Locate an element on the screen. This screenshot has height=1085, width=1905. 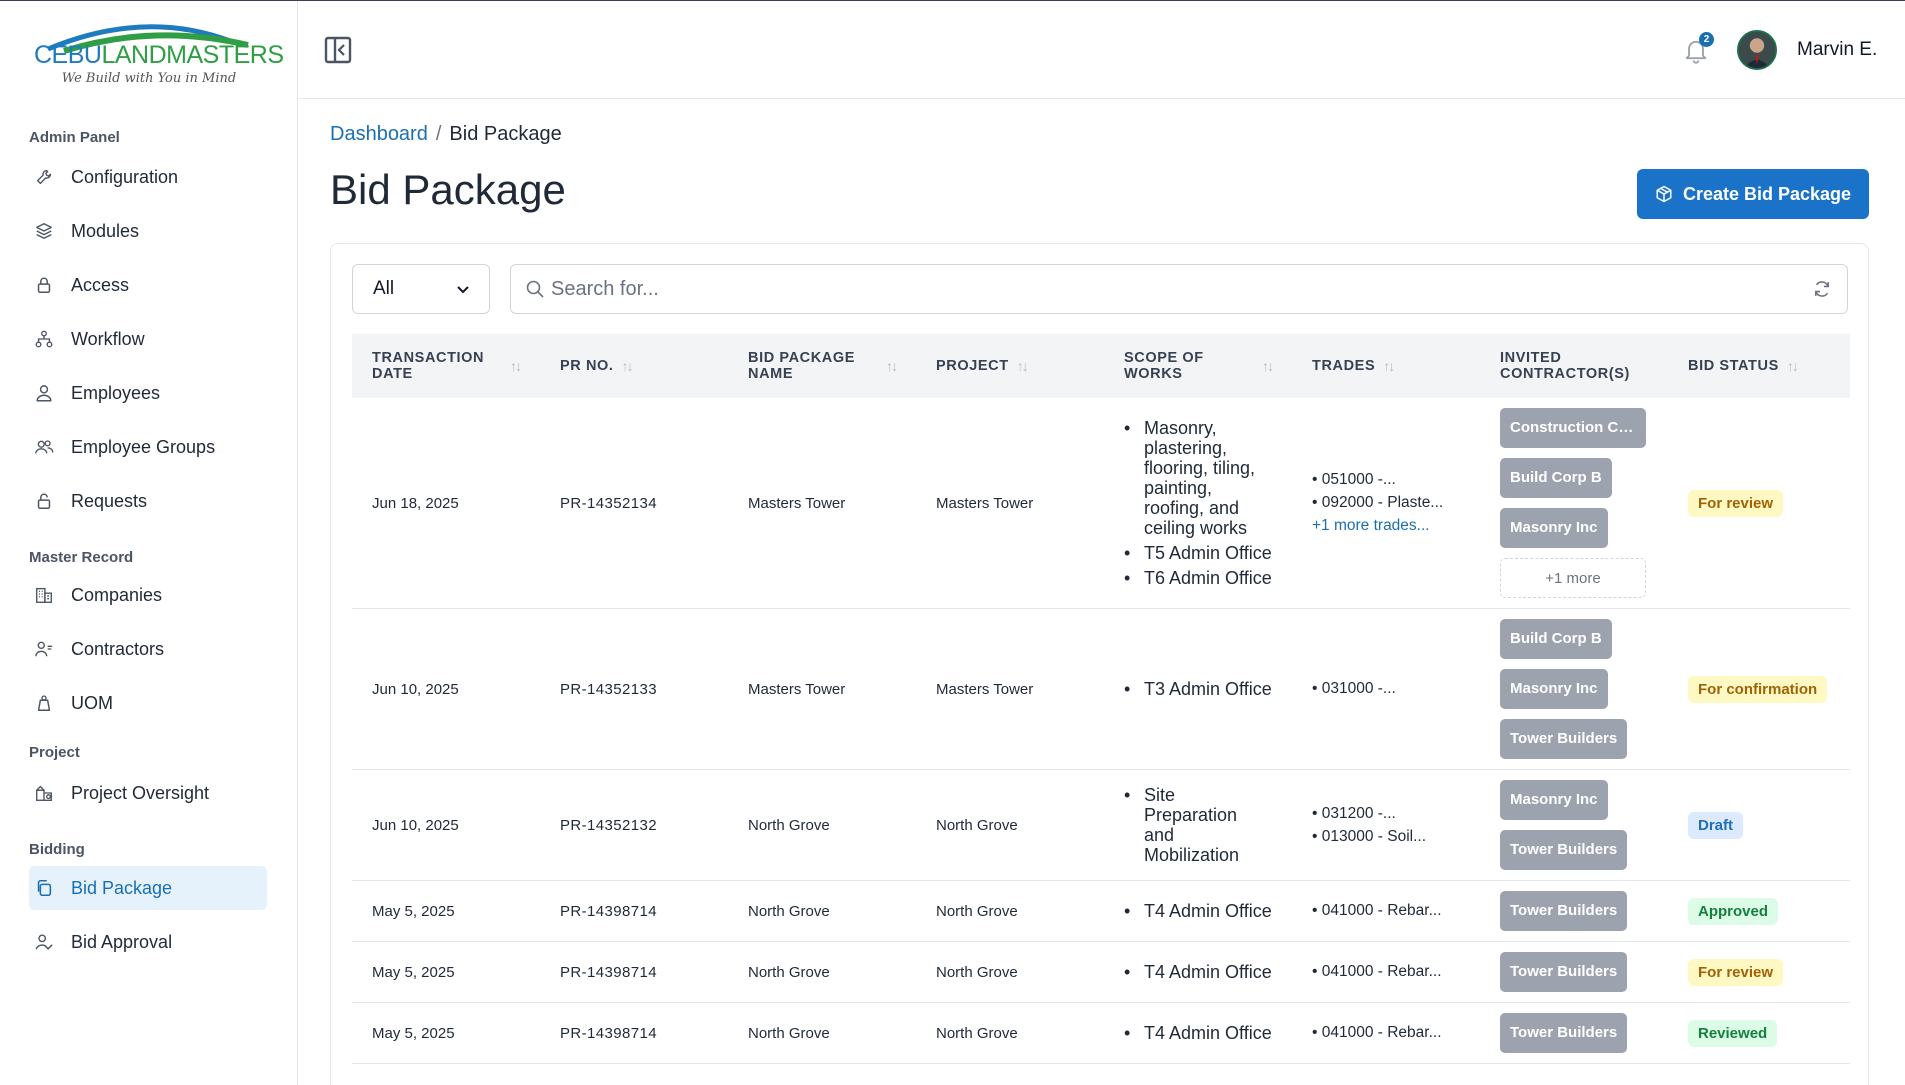
contractor-chip-list: Build Corp B Masonry Inc Tower Builders is located at coordinates (1574, 689).